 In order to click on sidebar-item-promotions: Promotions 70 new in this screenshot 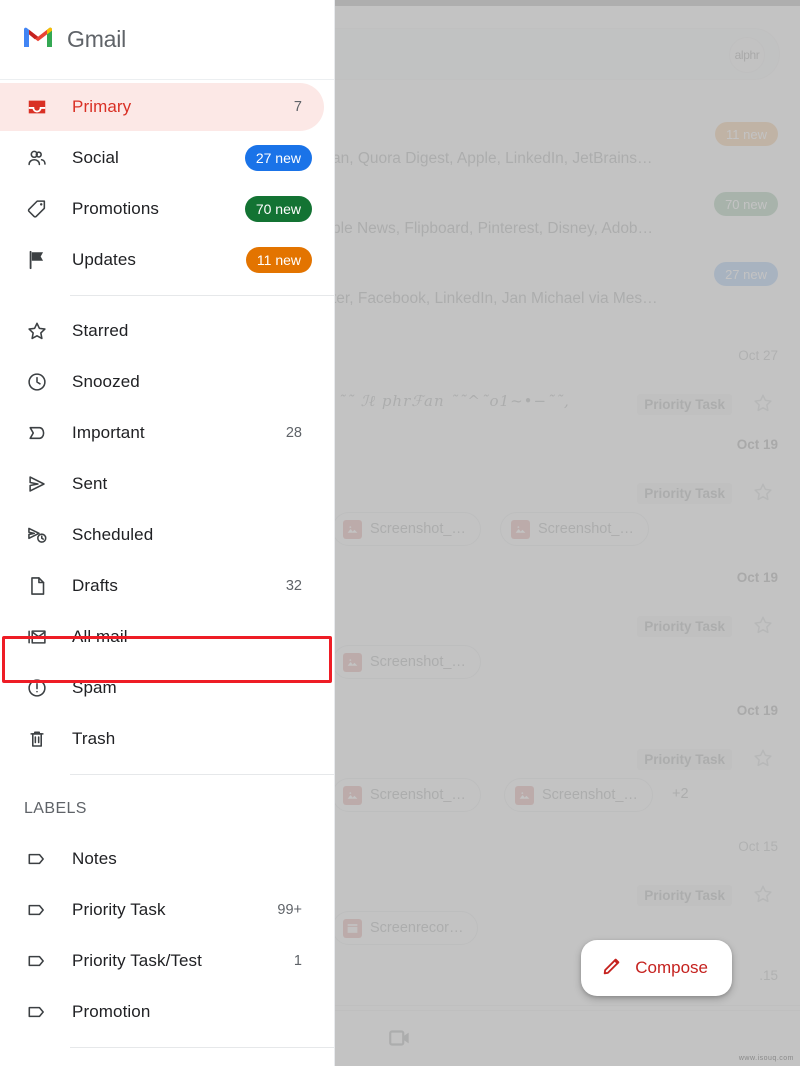, I will do `click(162, 209)`.